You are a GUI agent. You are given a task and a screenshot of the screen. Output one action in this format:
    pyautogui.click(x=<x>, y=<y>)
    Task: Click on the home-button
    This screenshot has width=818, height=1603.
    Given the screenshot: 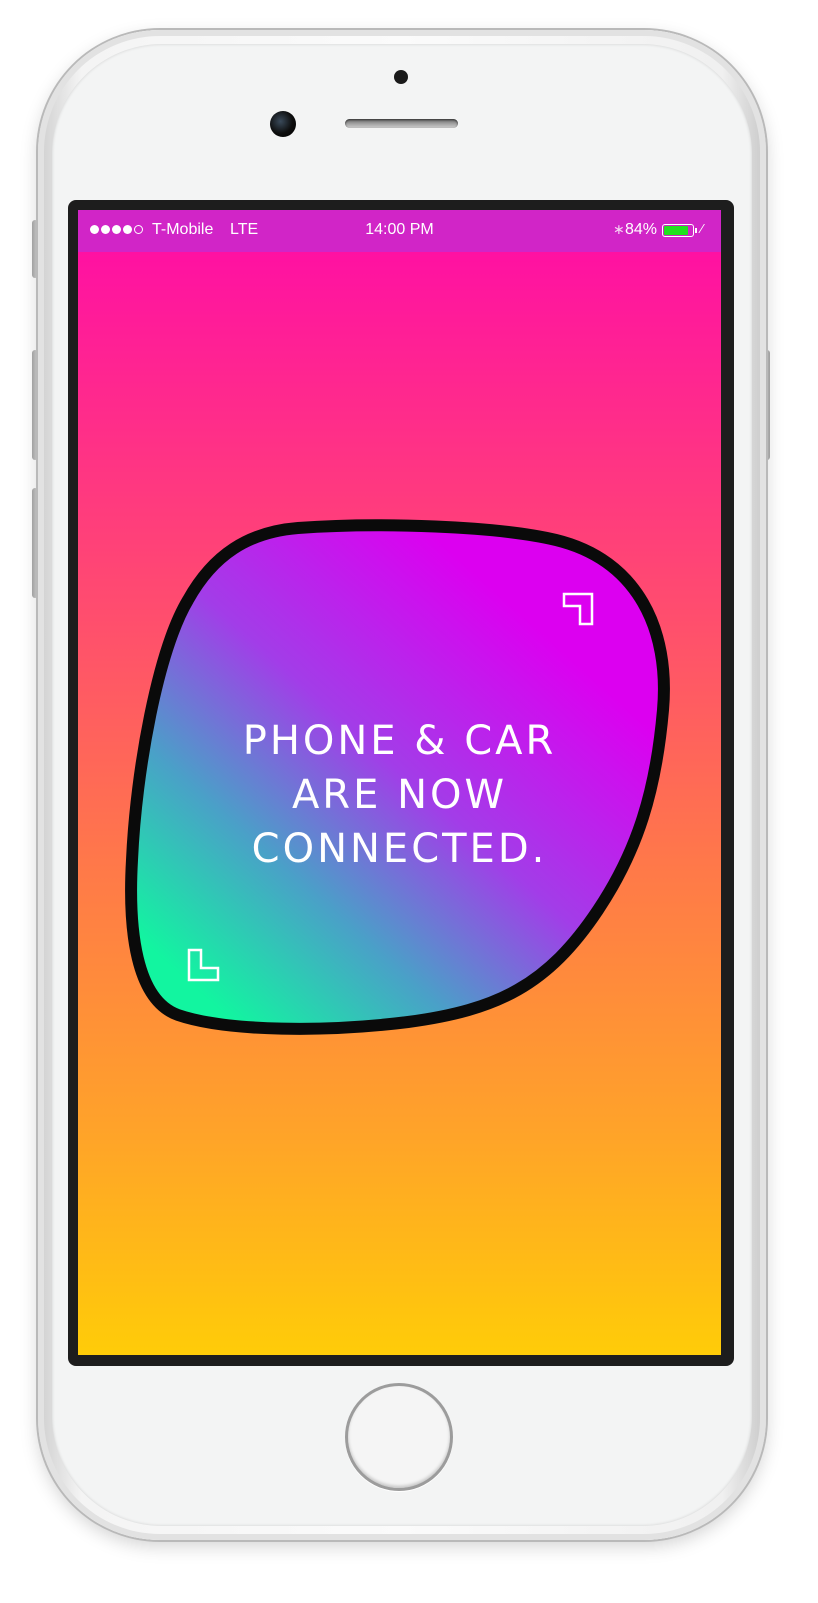 What is the action you would take?
    pyautogui.click(x=399, y=1437)
    